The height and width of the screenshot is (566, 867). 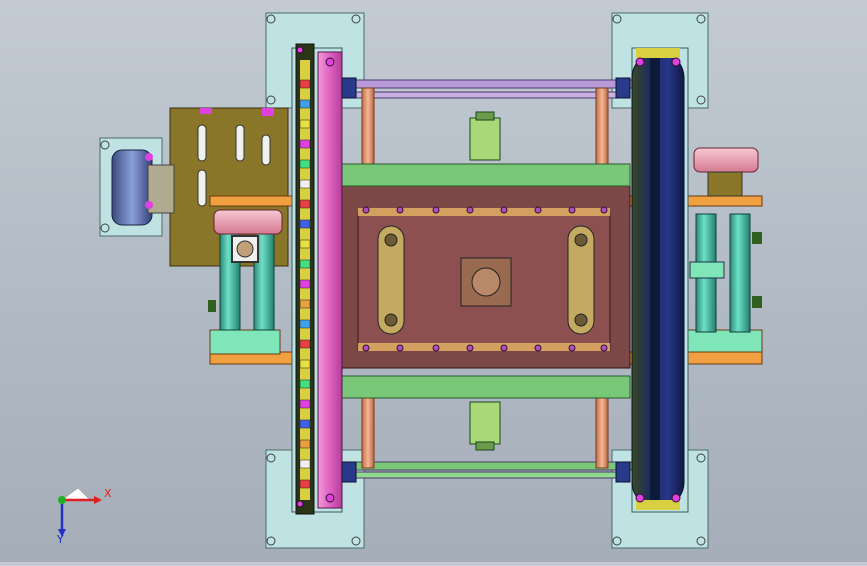 What do you see at coordinates (76, 494) in the screenshot?
I see `triad-plane` at bounding box center [76, 494].